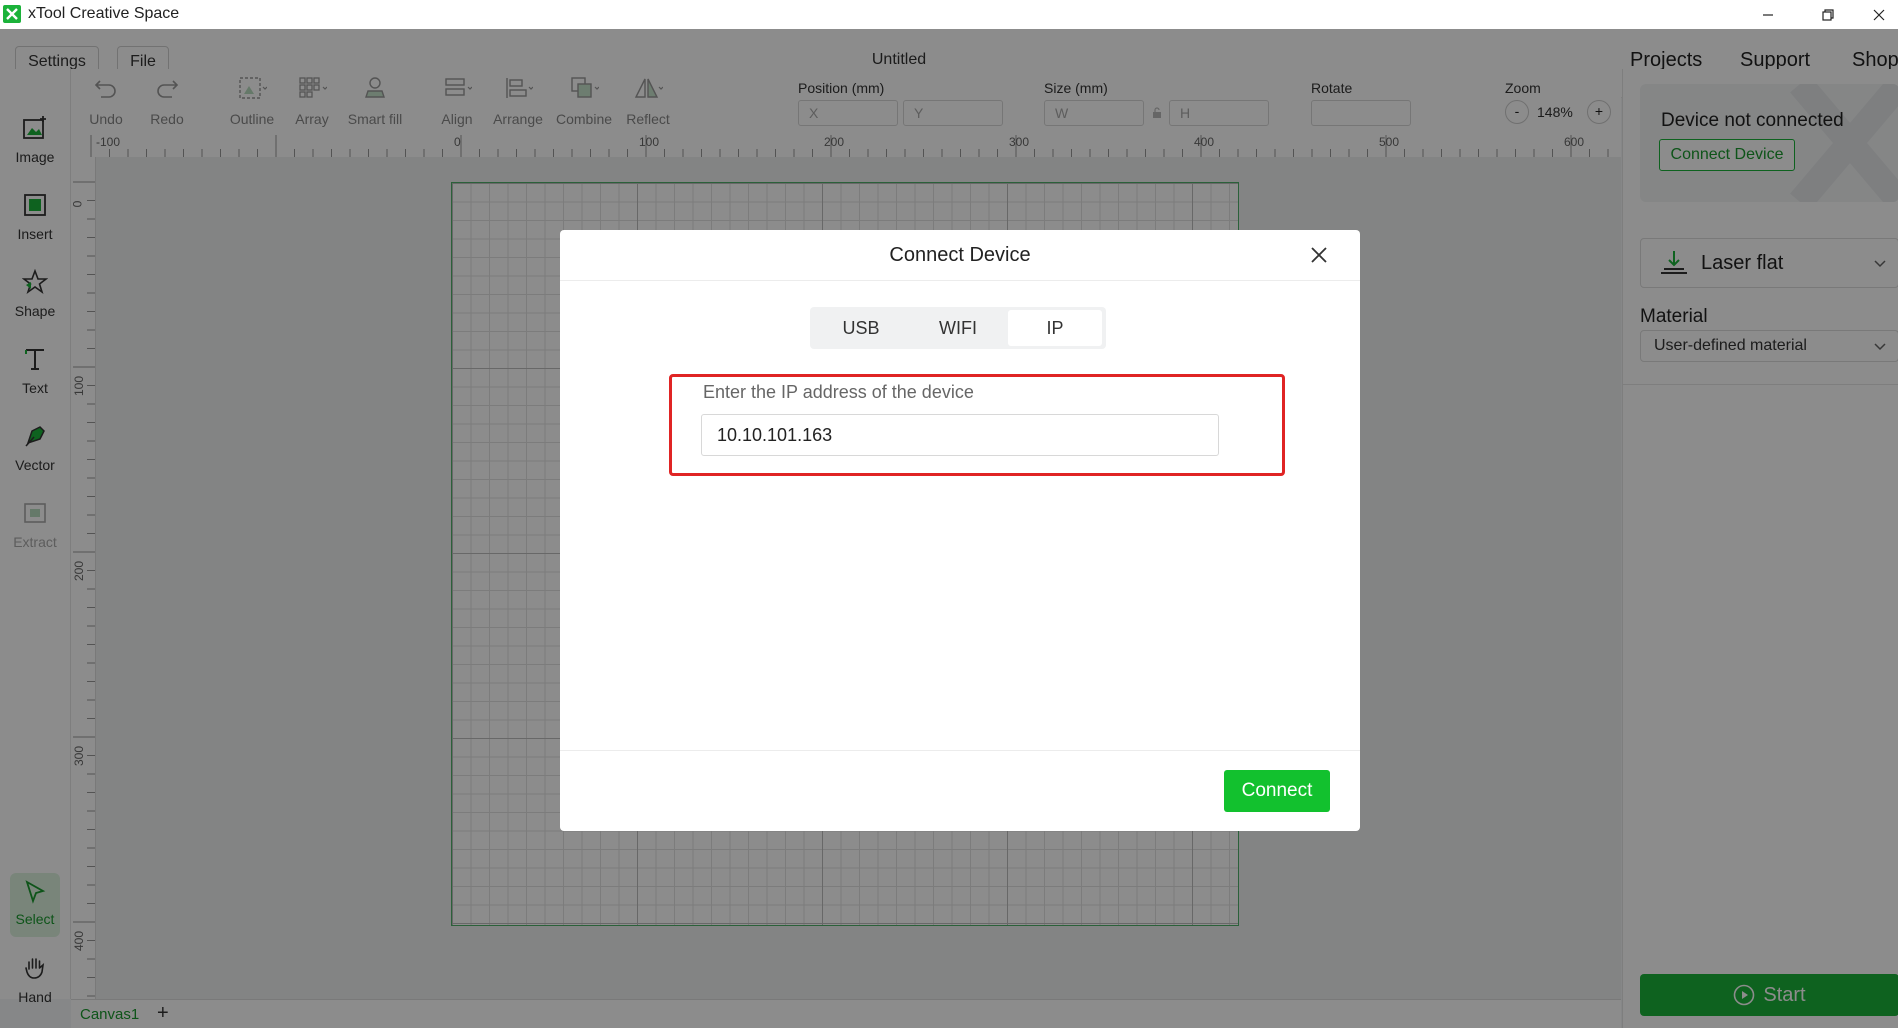 Image resolution: width=1898 pixels, height=1029 pixels. I want to click on app-logo-icon, so click(12, 14).